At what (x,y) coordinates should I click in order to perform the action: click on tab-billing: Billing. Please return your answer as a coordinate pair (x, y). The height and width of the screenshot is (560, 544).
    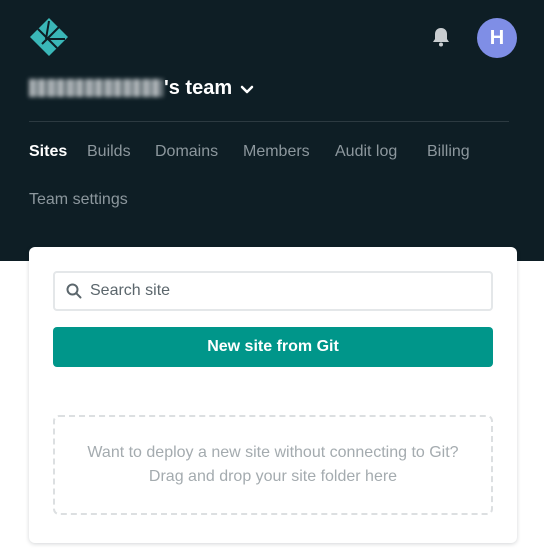
    Looking at the image, I should click on (448, 152).